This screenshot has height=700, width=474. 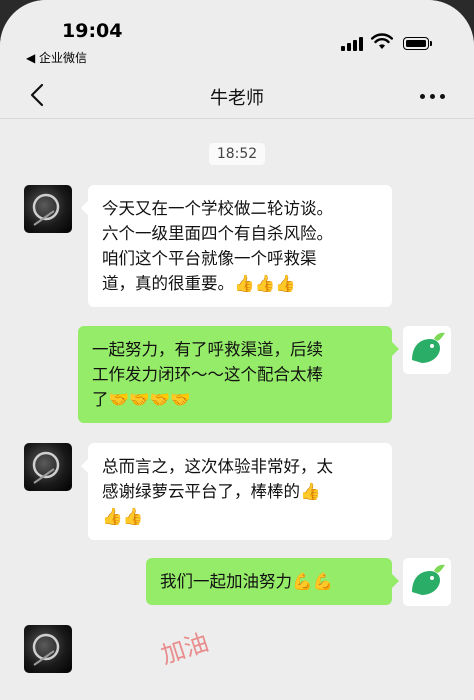 What do you see at coordinates (207, 374) in the screenshot?
I see `message-line: 工作发力闭环～～这个配合太棒` at bounding box center [207, 374].